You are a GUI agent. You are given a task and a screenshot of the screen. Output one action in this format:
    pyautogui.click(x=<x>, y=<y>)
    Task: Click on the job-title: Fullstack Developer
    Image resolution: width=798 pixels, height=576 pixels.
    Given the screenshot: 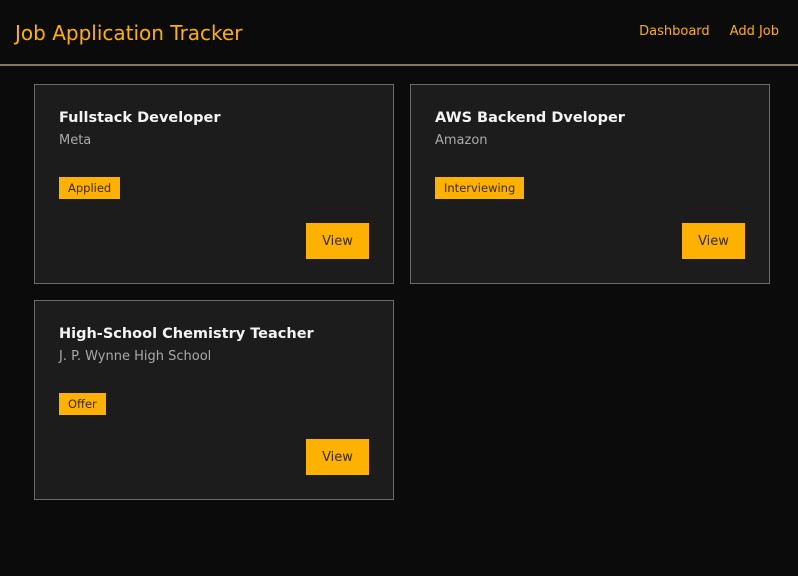 What is the action you would take?
    pyautogui.click(x=140, y=118)
    